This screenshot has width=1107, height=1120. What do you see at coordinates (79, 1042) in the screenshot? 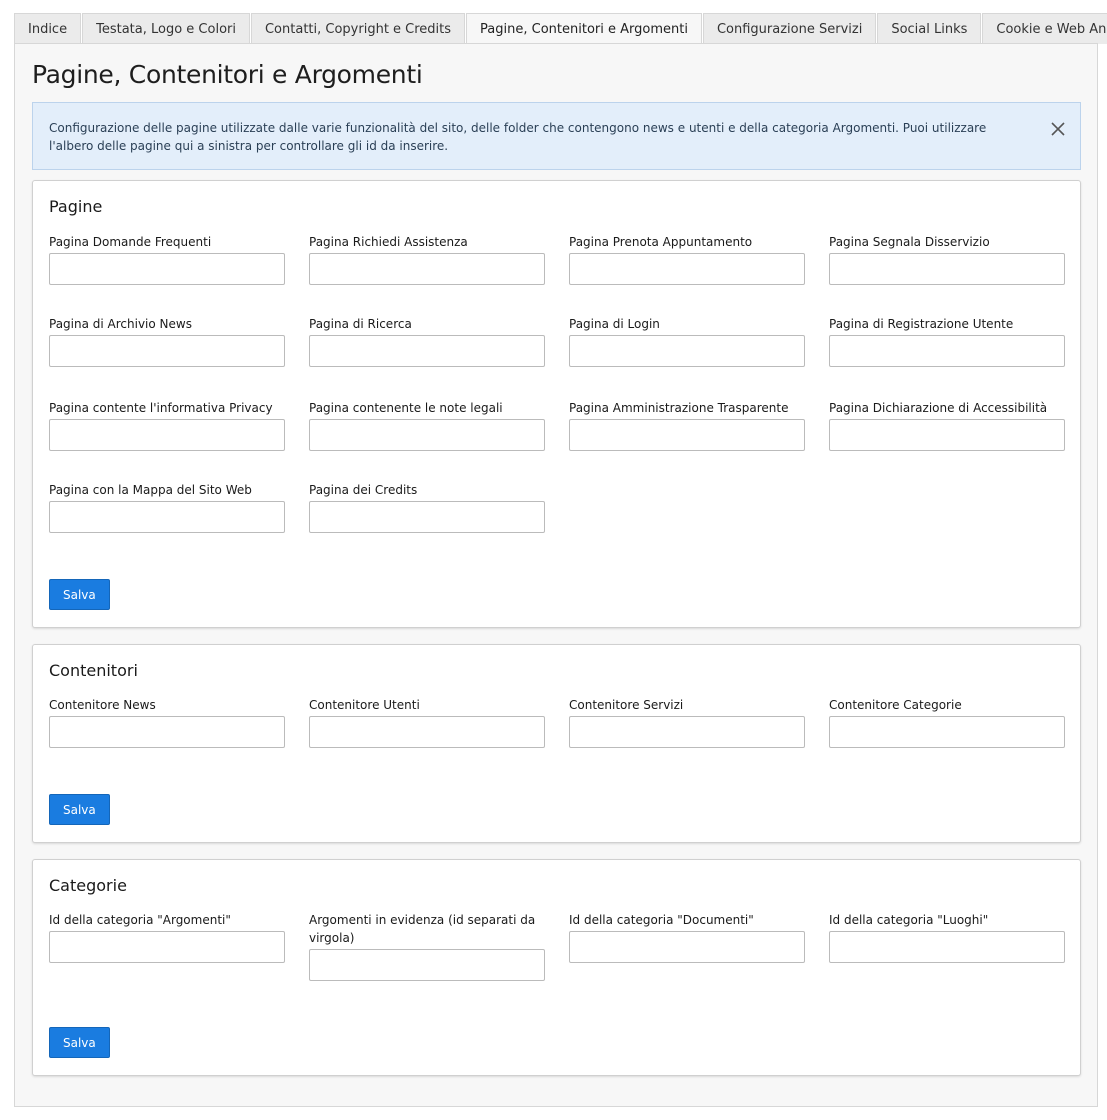
I see `categorie-save-button: Salva` at bounding box center [79, 1042].